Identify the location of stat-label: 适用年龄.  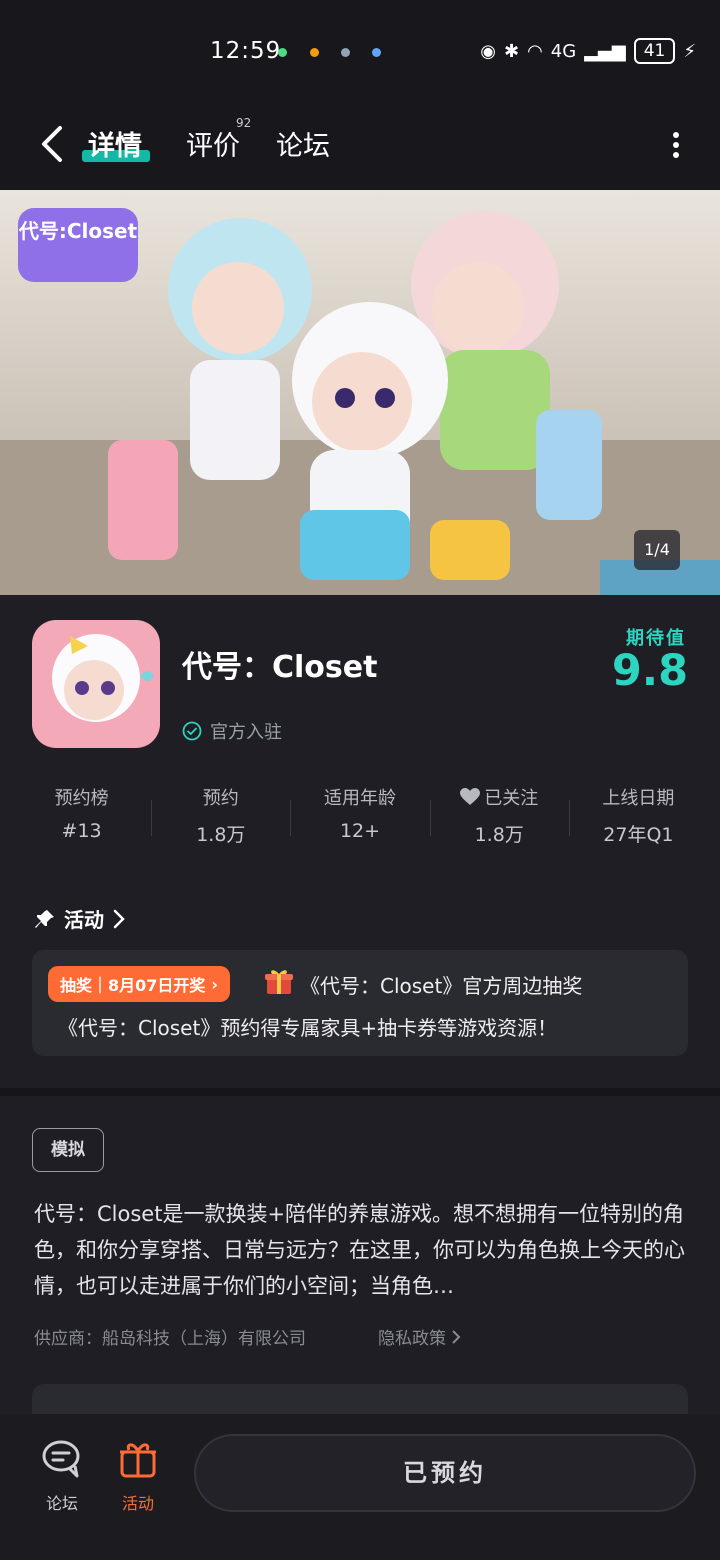
(360, 798).